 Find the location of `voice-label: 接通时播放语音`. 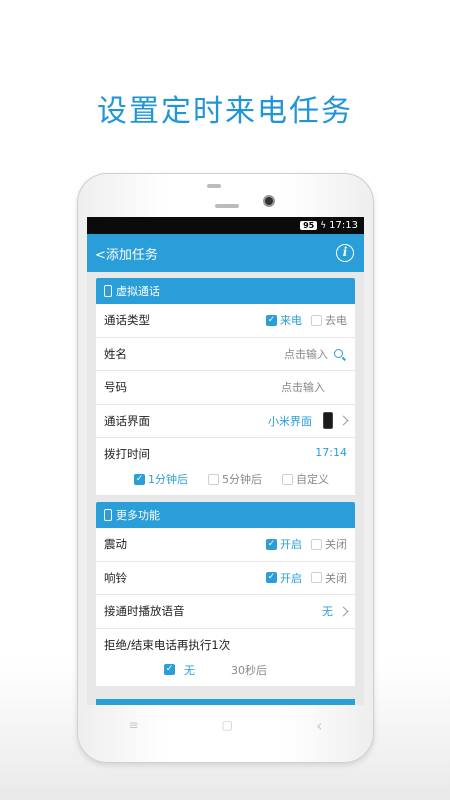

voice-label: 接通时播放语音 is located at coordinates (144, 611).